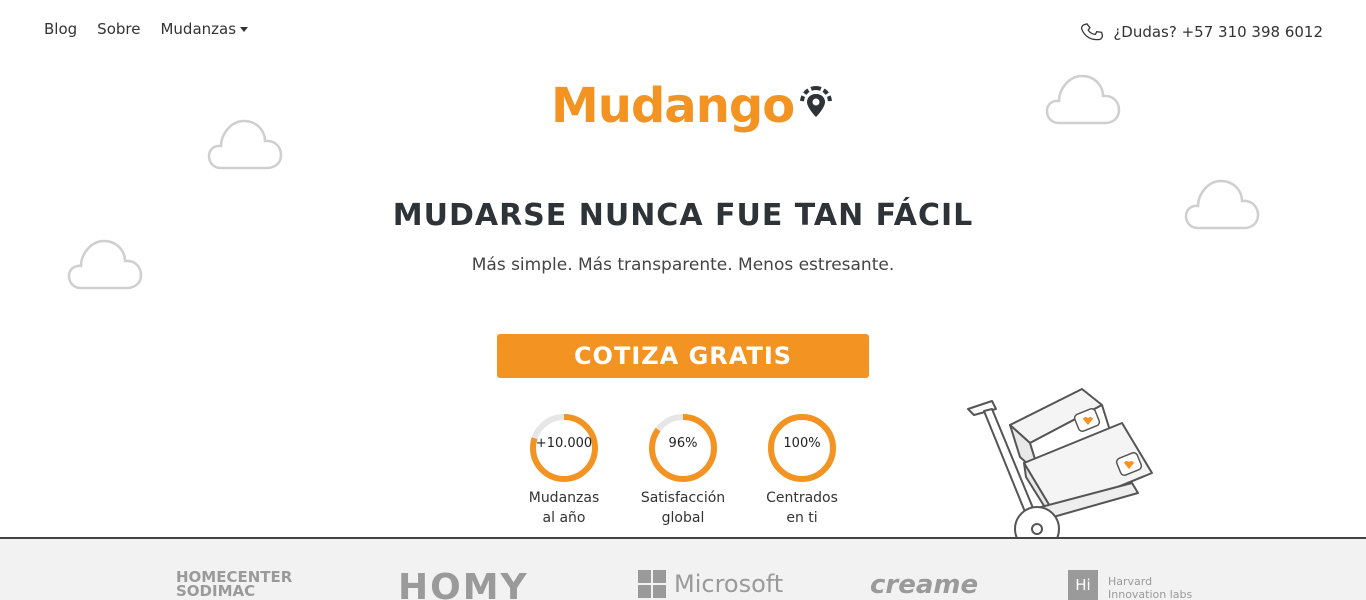 This screenshot has height=600, width=1366. I want to click on nav-mudanzas-label: Mudanzas, so click(198, 29).